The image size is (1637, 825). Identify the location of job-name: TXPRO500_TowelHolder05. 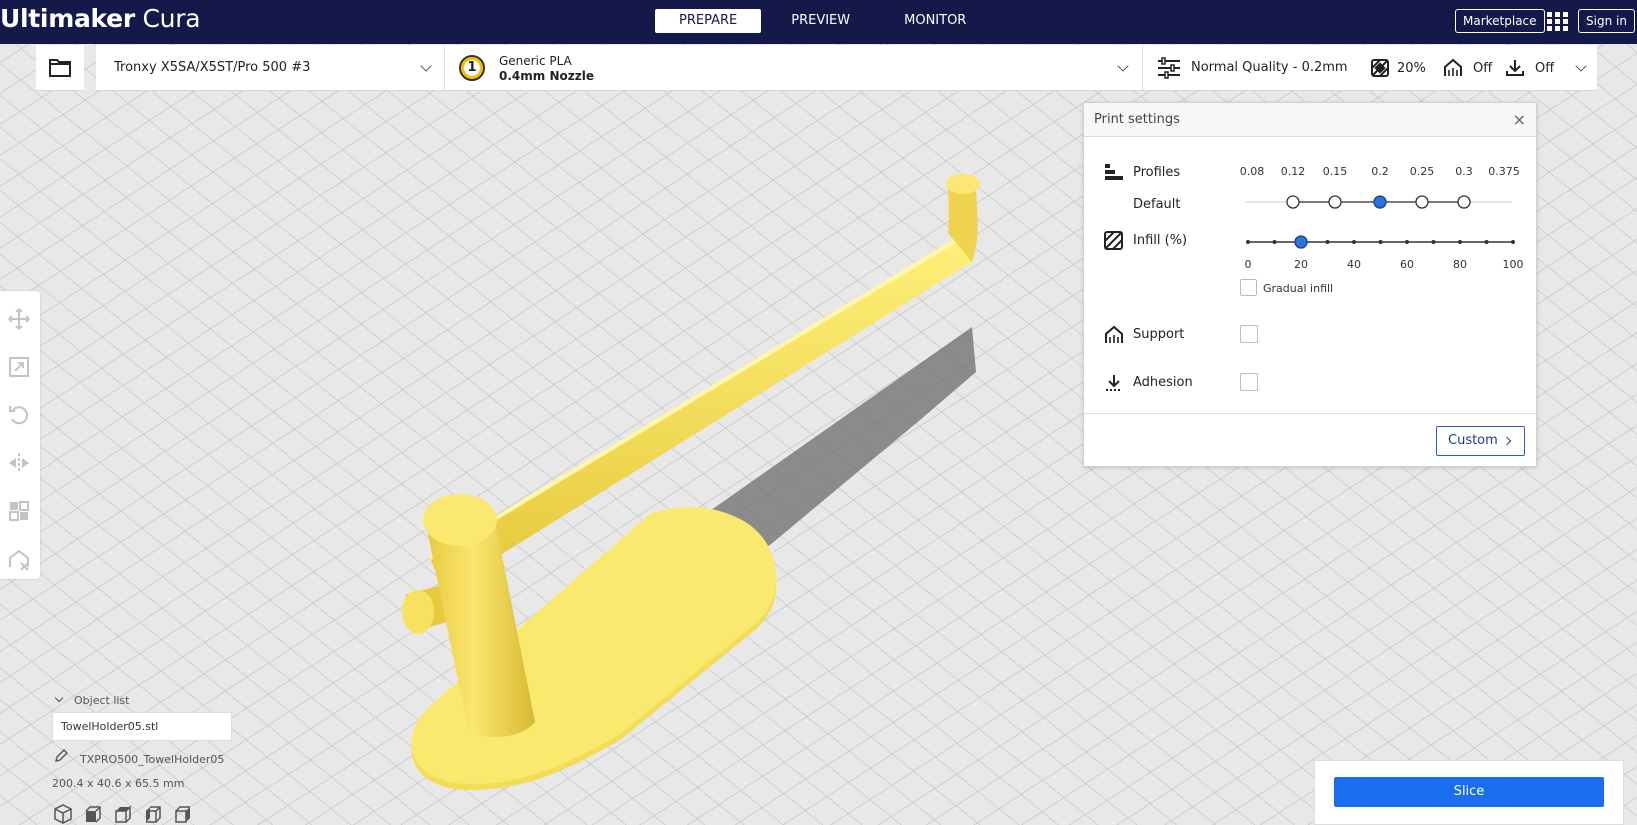
(152, 759).